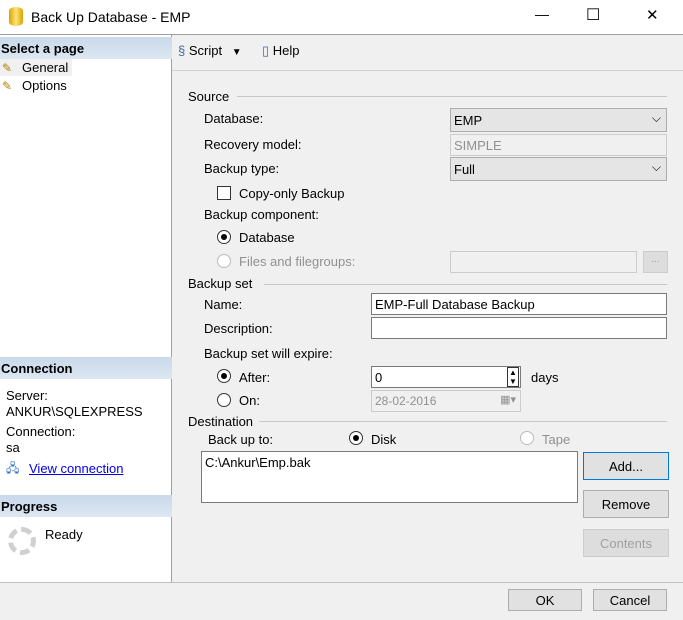 The height and width of the screenshot is (620, 683). Describe the element at coordinates (286, 50) in the screenshot. I see `help-label: Help` at that location.